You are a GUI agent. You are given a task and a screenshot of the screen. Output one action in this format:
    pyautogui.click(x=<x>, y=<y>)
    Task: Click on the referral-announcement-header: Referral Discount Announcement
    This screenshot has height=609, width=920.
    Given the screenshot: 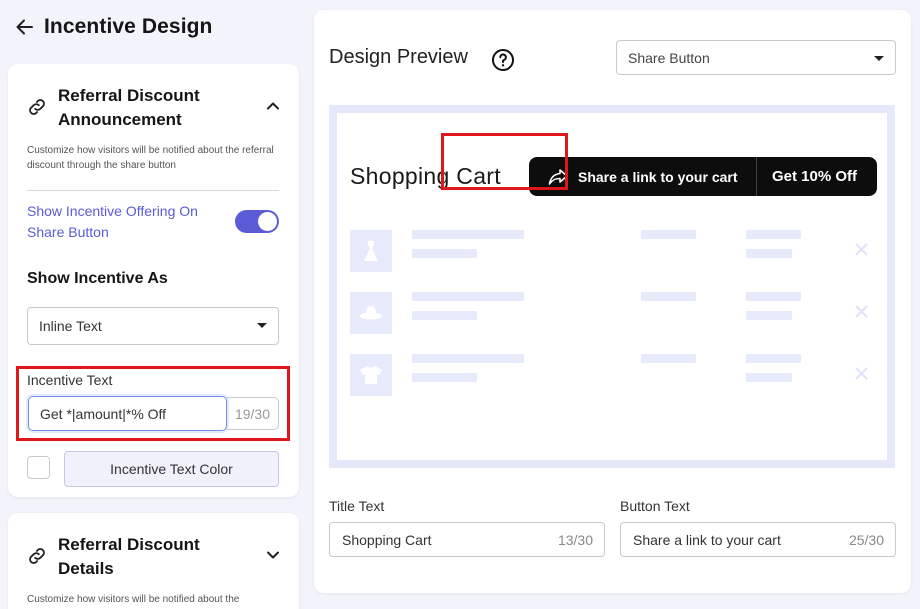 What is the action you would take?
    pyautogui.click(x=153, y=108)
    